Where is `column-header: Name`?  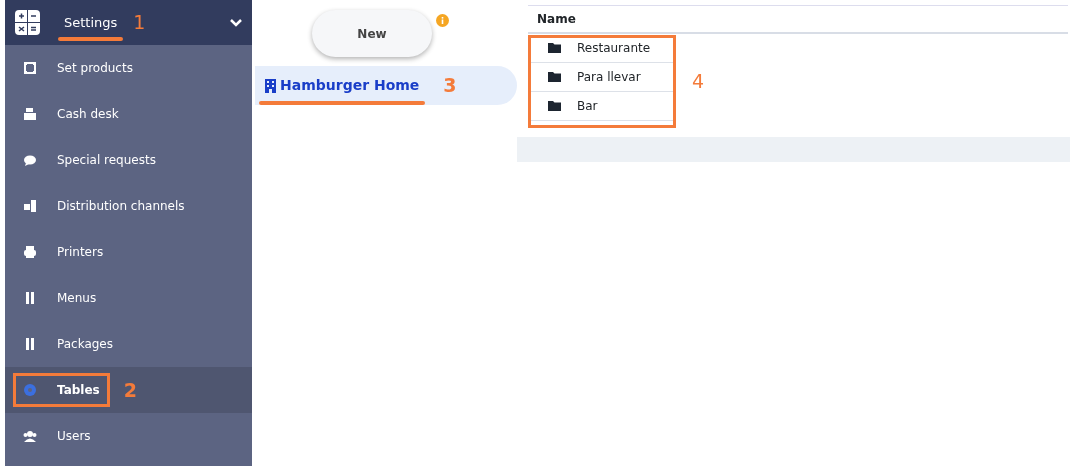 column-header: Name is located at coordinates (798, 20).